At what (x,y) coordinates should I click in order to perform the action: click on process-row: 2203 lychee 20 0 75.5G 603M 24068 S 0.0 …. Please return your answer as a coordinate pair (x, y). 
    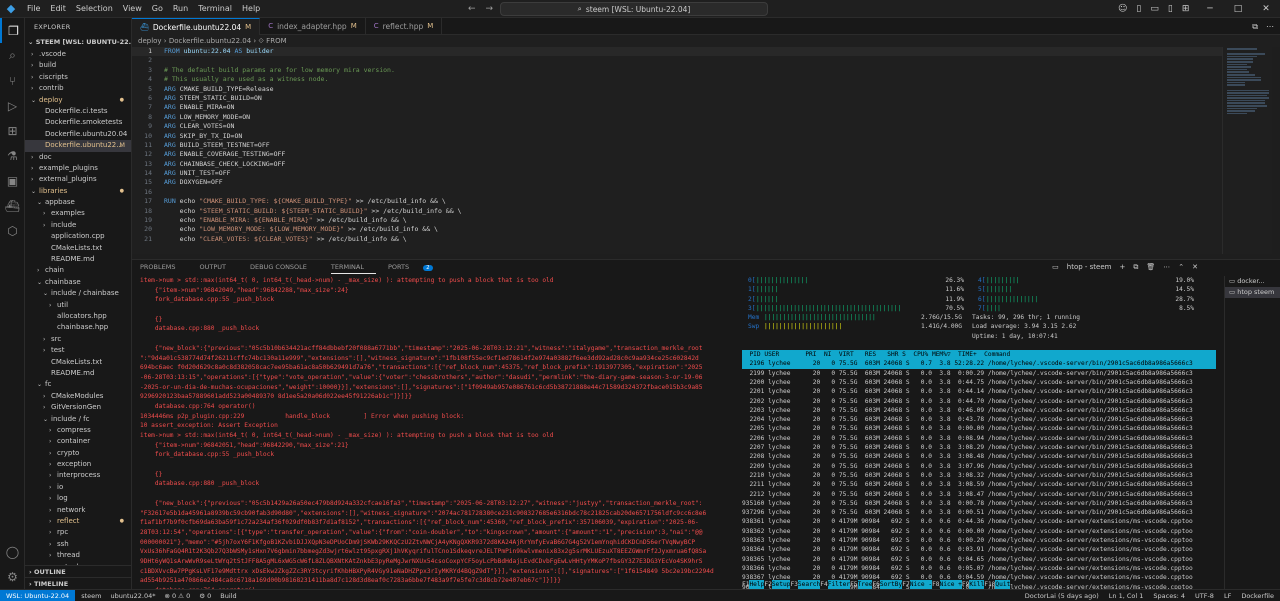
    Looking at the image, I should click on (979, 410).